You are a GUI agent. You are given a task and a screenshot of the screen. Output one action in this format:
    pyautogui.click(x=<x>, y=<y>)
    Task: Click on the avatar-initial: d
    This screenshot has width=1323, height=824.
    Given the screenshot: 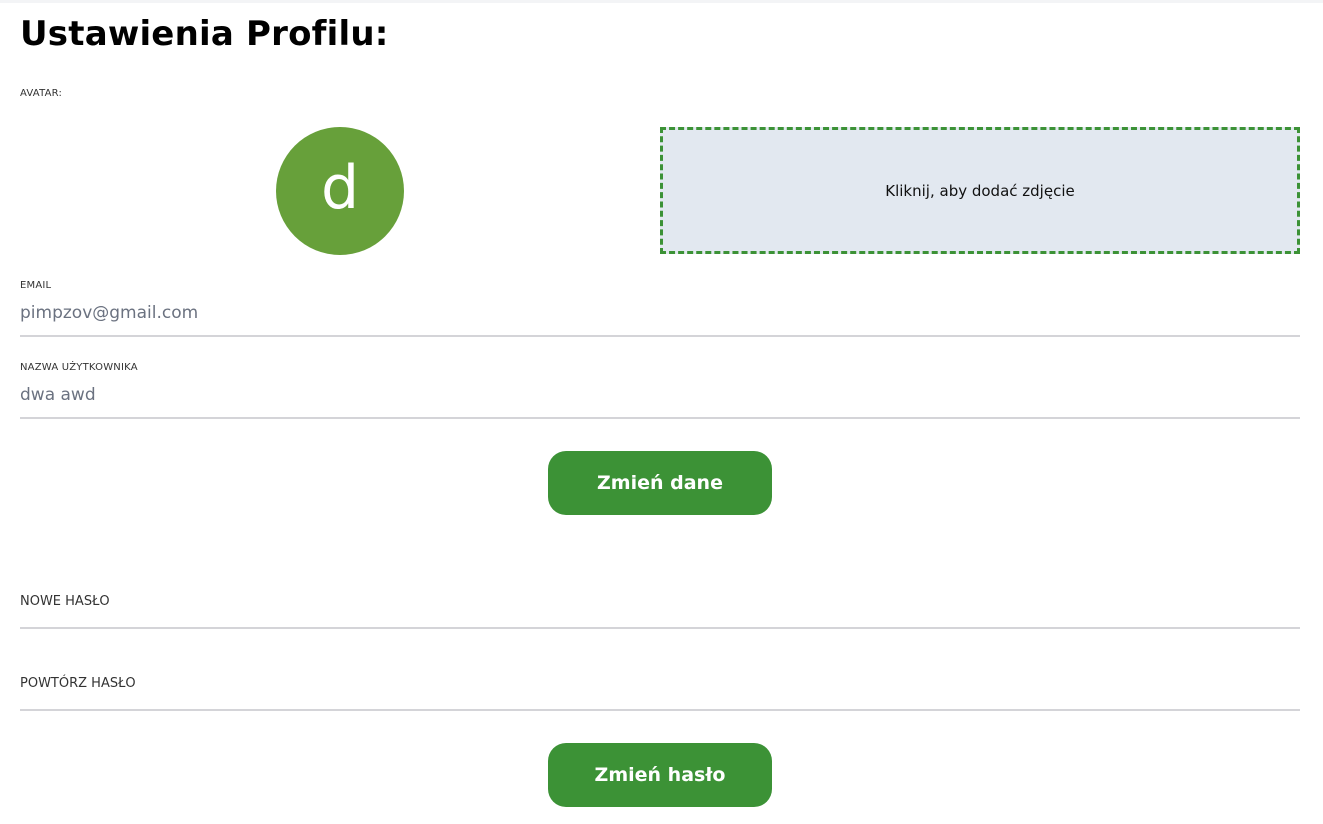 What is the action you would take?
    pyautogui.click(x=340, y=188)
    